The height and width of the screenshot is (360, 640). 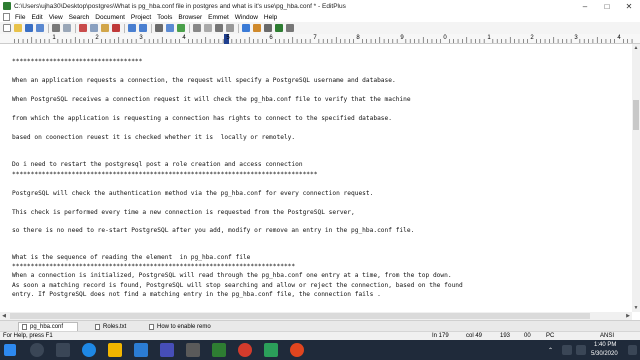 What do you see at coordinates (320, 39) in the screenshot?
I see `ruler: 1 2 3 4 5 6 7 8 9 0 1 2 3 4` at bounding box center [320, 39].